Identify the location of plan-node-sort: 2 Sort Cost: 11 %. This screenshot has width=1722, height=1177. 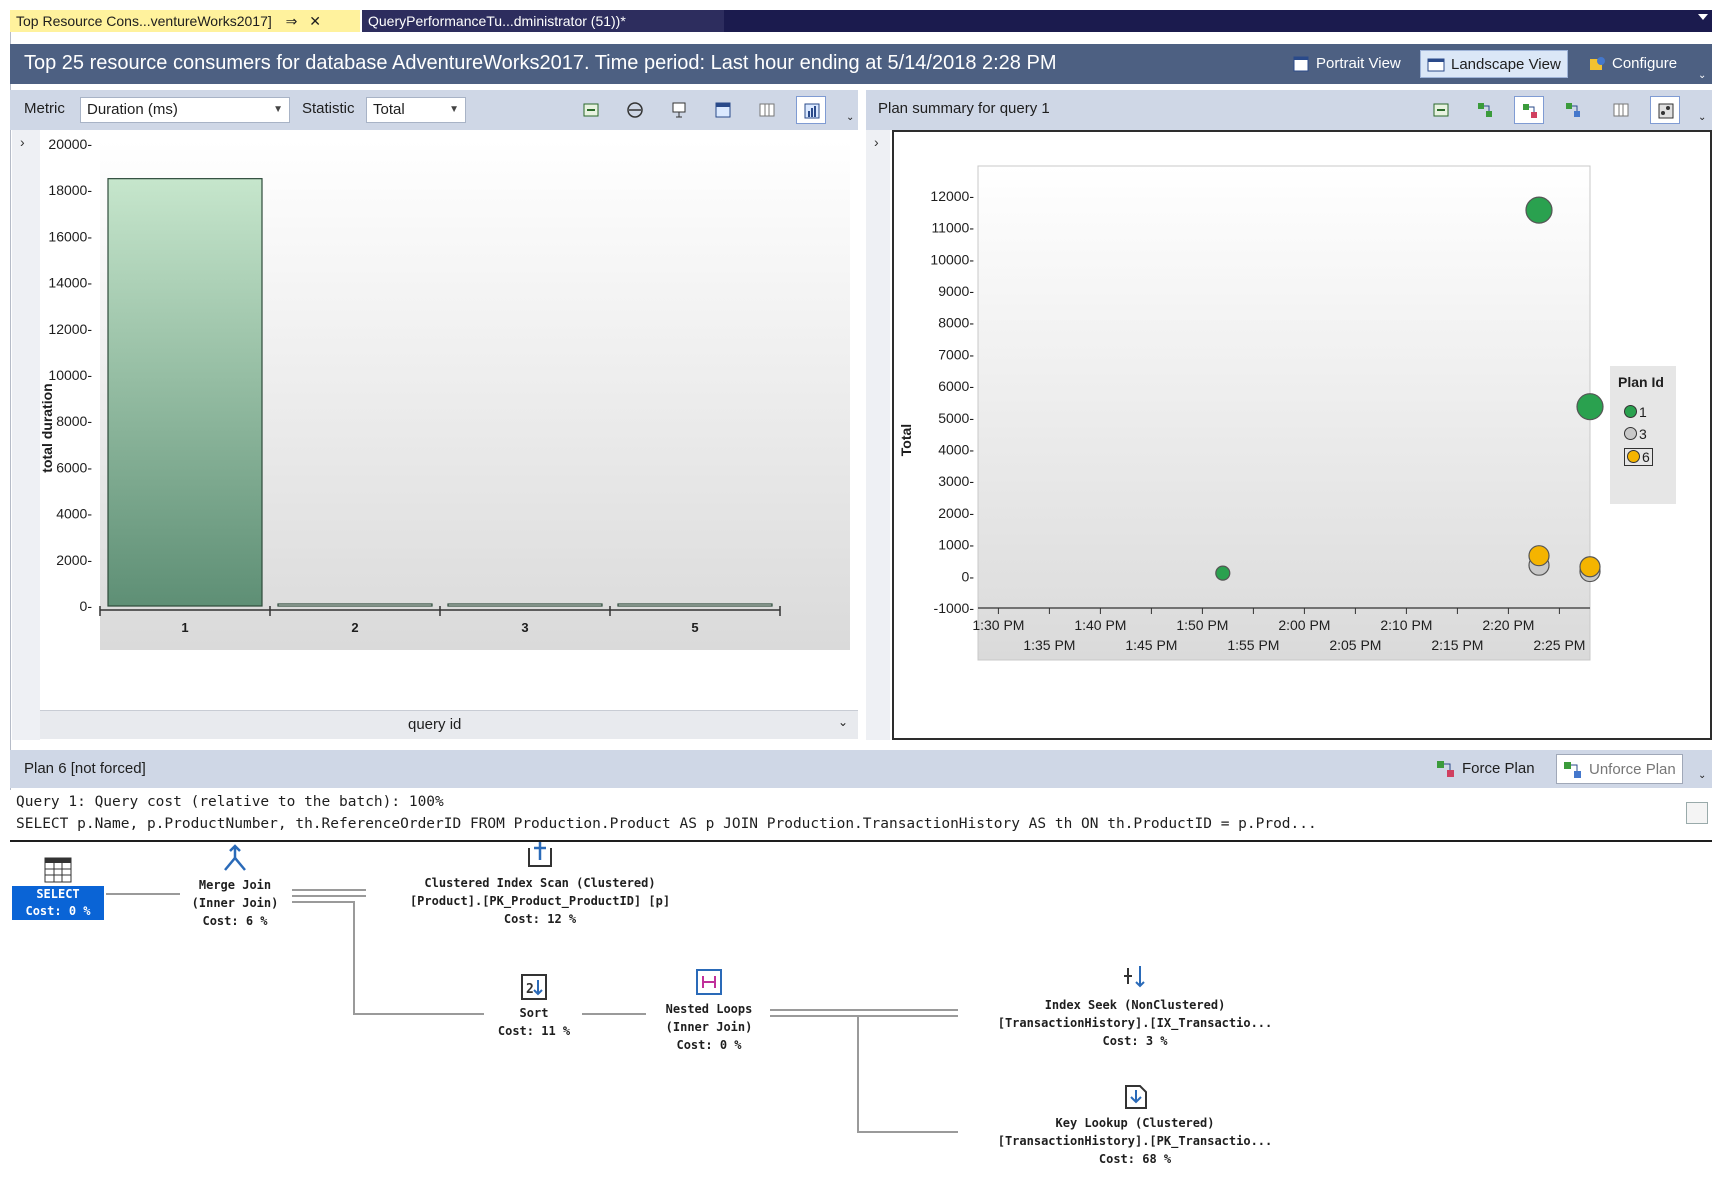
(534, 1006).